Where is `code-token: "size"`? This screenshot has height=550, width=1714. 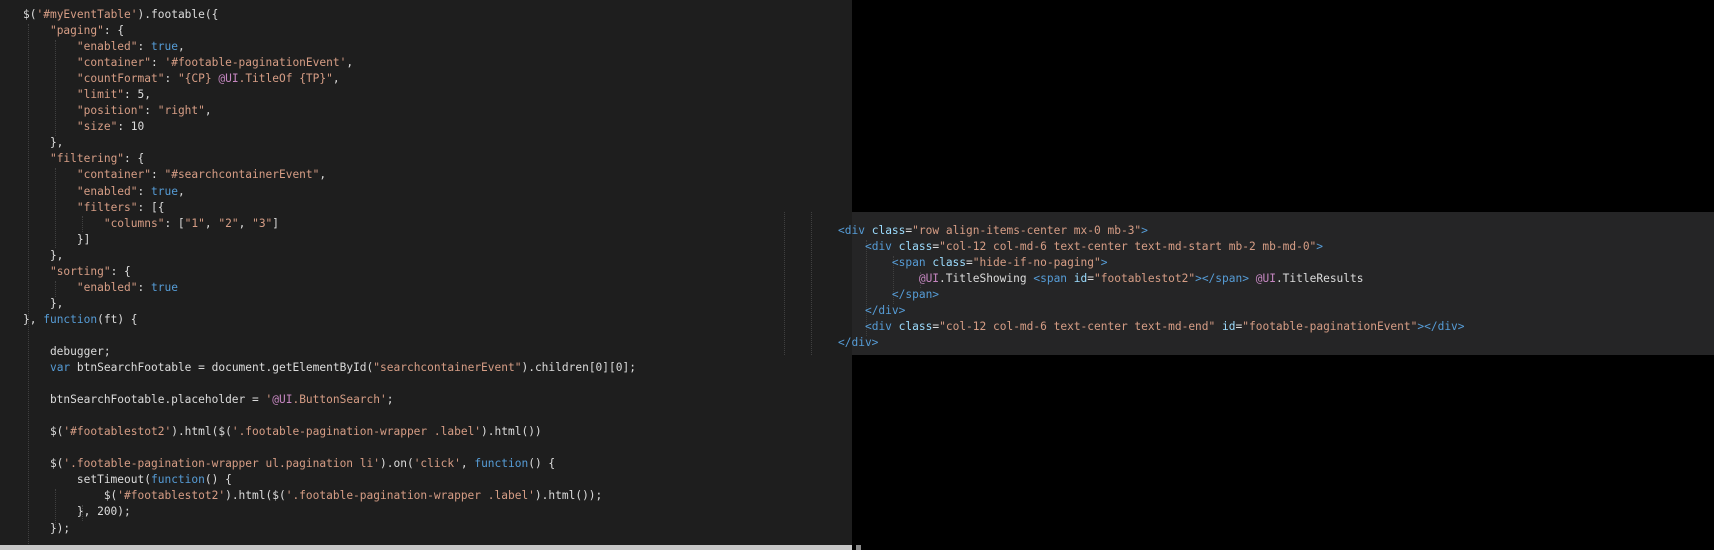 code-token: "size" is located at coordinates (97, 127).